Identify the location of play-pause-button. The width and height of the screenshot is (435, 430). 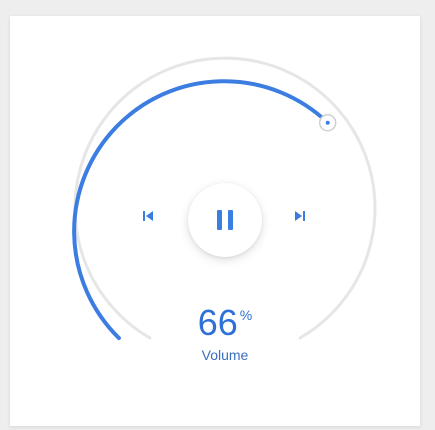
(225, 220).